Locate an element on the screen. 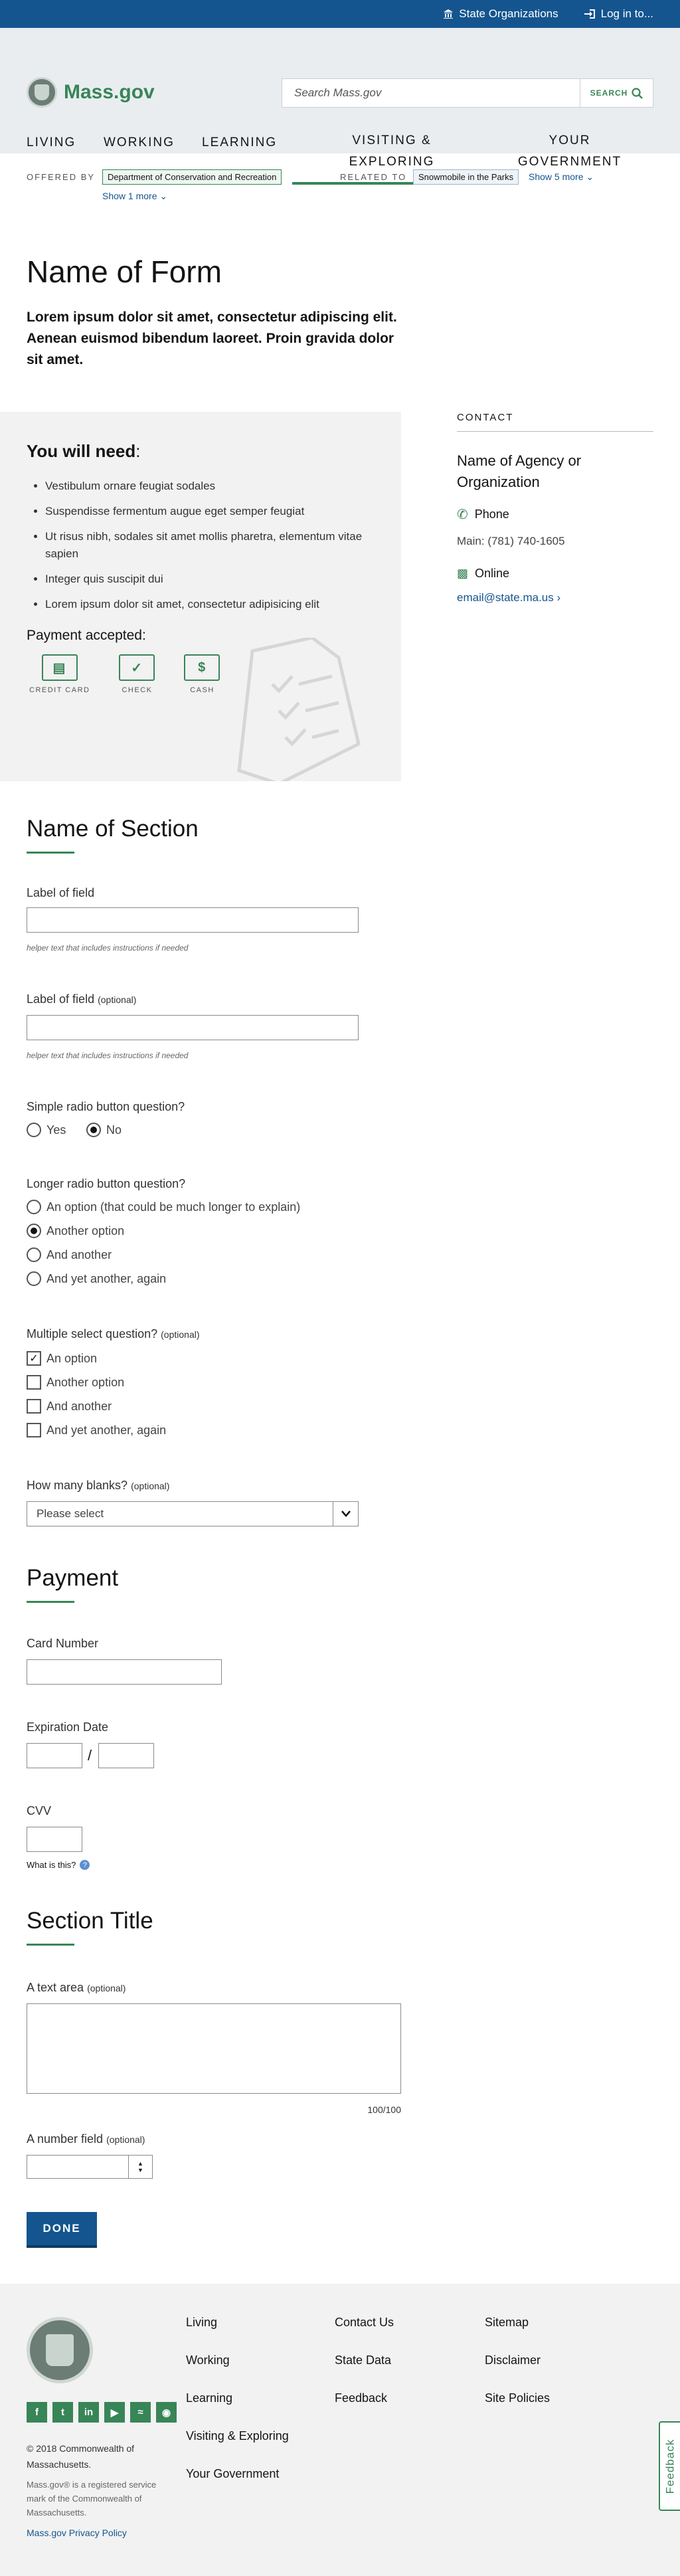  nav-living: LIVING is located at coordinates (51, 143).